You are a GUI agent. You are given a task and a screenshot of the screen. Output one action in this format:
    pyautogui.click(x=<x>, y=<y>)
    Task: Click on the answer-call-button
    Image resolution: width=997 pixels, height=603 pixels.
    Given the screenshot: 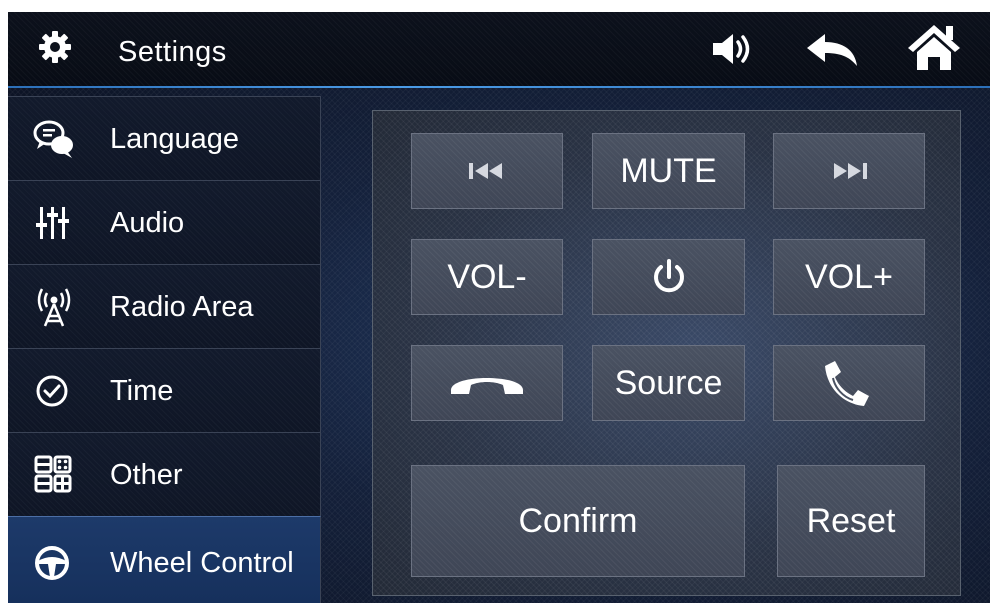 What is the action you would take?
    pyautogui.click(x=849, y=383)
    